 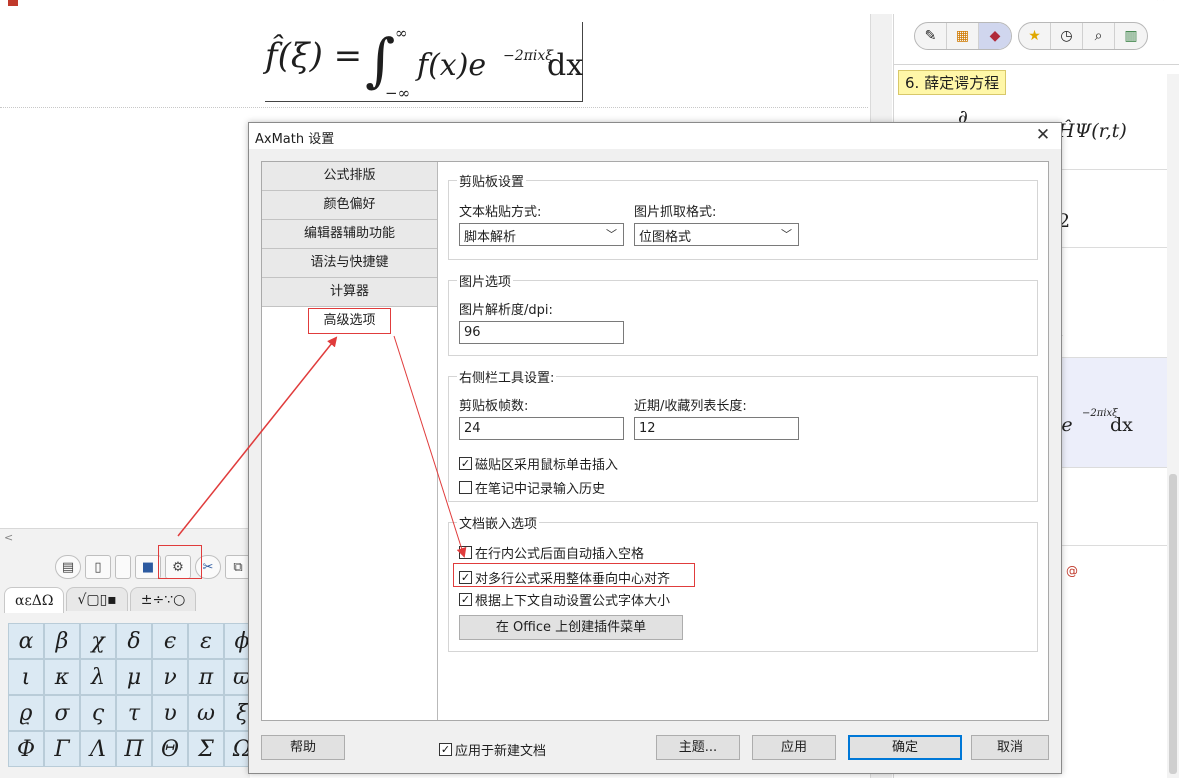 I want to click on nav-item-editor-assist: 编辑器辅助功能, so click(x=349, y=234).